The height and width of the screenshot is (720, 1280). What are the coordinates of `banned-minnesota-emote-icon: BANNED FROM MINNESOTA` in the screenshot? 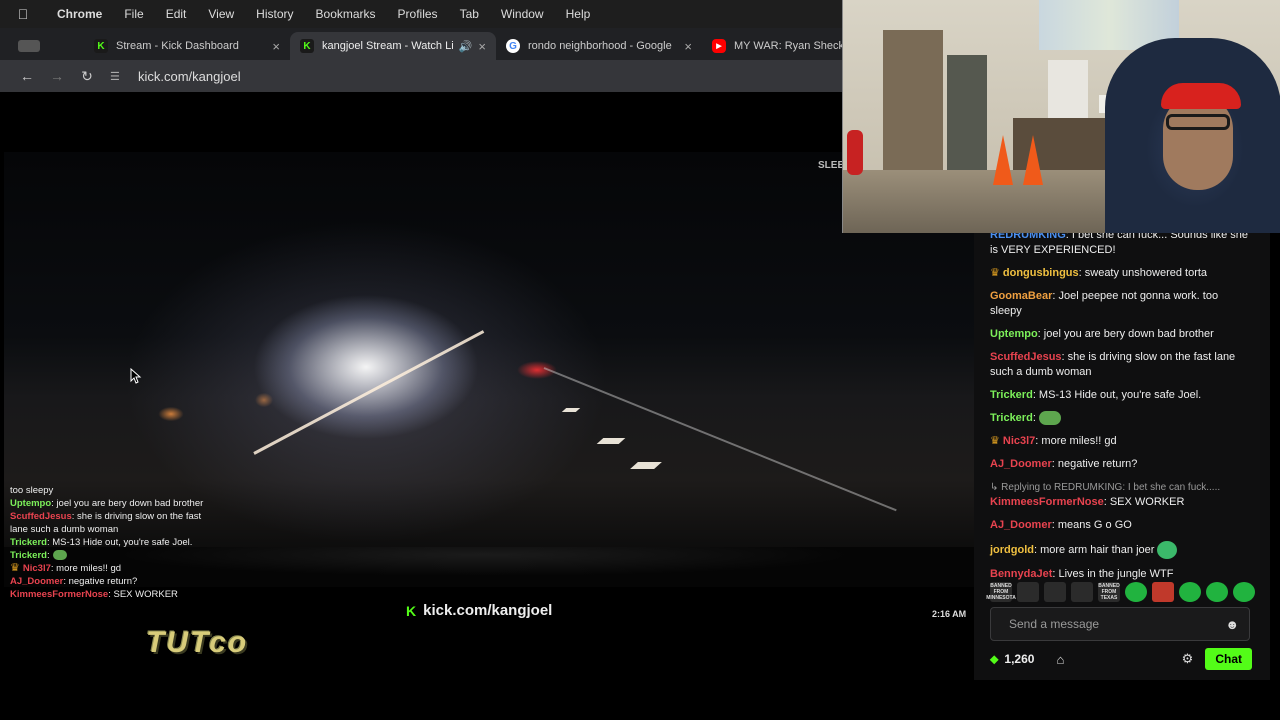 It's located at (1001, 592).